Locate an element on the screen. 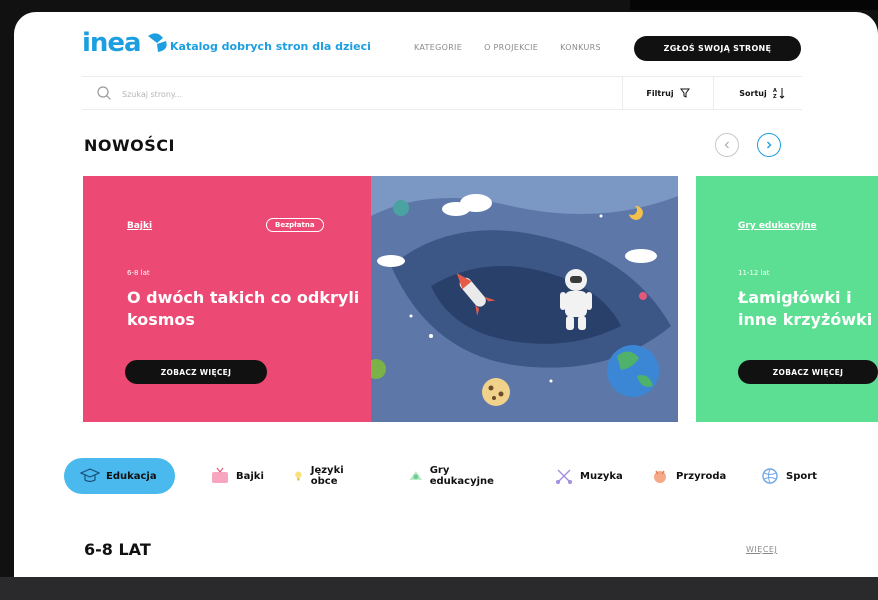 The height and width of the screenshot is (600, 878). category-label: Przyroda is located at coordinates (701, 476).